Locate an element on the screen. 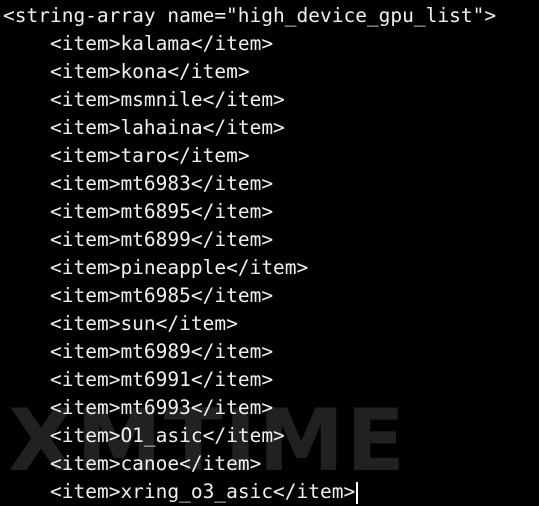  text-cursor is located at coordinates (357, 492).